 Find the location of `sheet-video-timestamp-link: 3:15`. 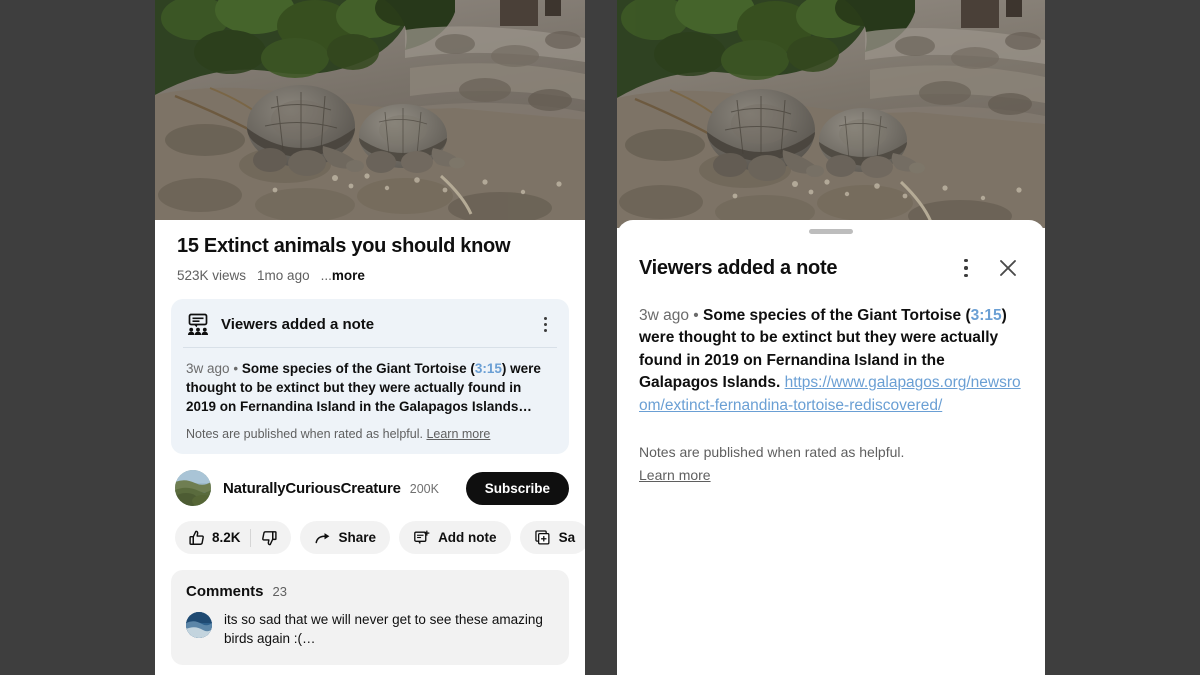

sheet-video-timestamp-link: 3:15 is located at coordinates (986, 315).